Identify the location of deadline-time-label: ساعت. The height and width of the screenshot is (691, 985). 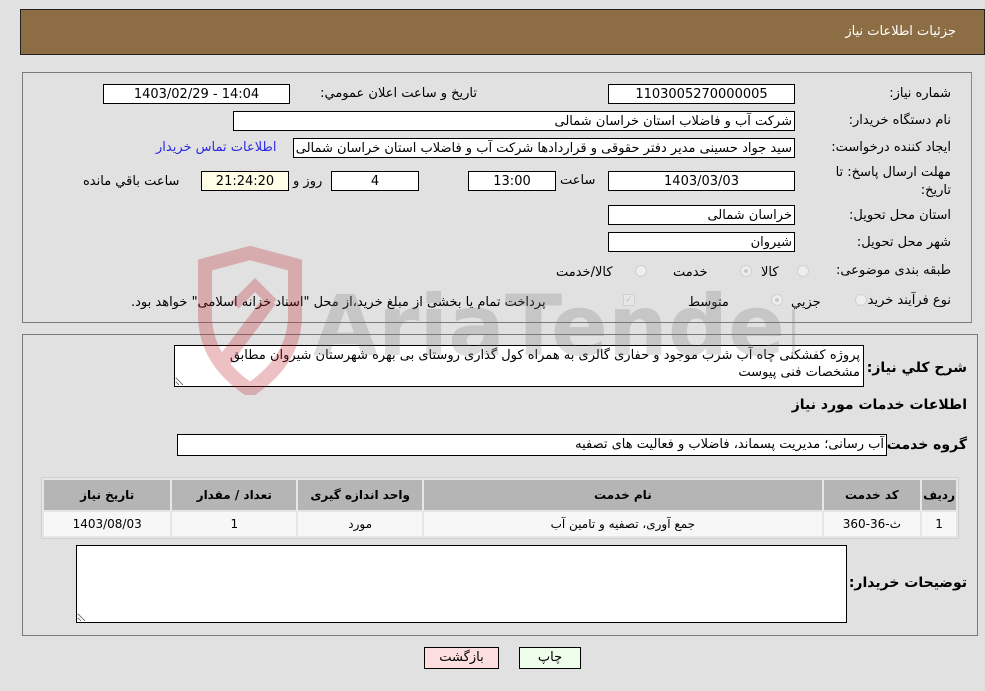
(578, 180).